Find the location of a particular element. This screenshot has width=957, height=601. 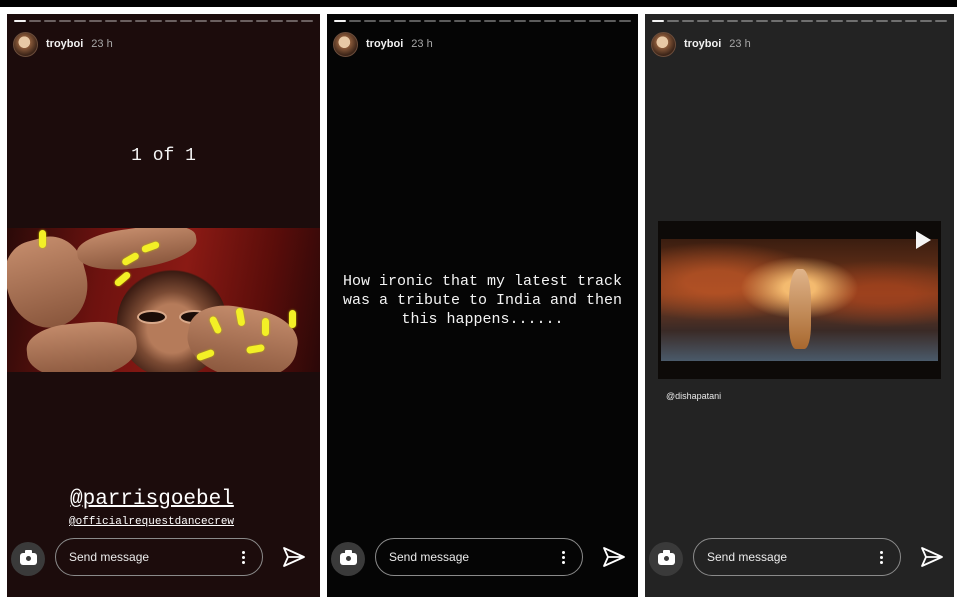

play-icon is located at coordinates (923, 240).